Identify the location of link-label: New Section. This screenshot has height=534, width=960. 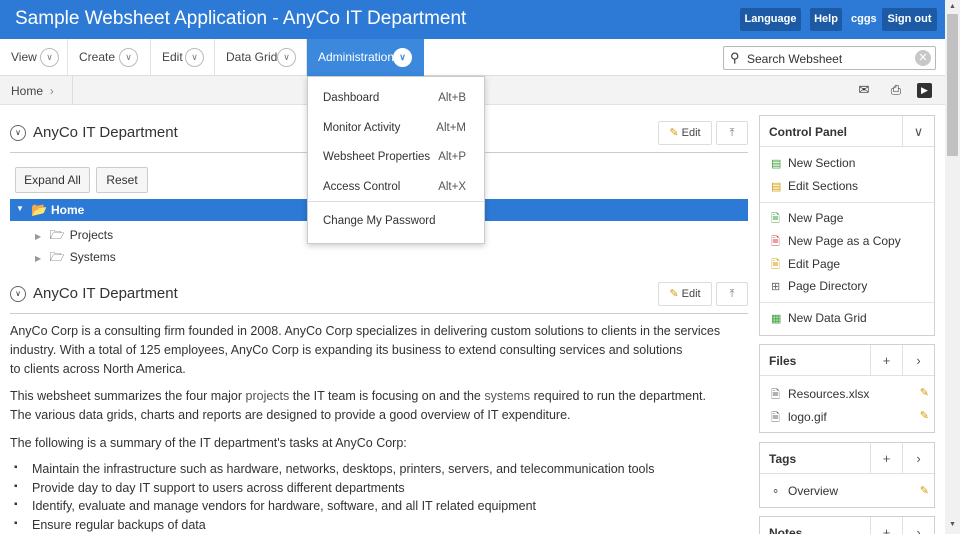
(822, 163).